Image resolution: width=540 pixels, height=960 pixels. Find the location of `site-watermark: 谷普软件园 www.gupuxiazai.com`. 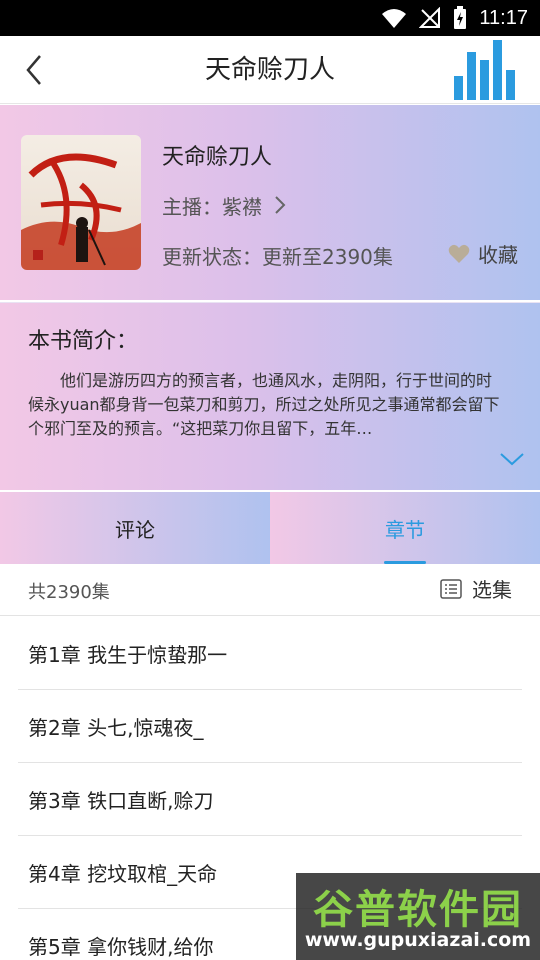

site-watermark: 谷普软件园 www.gupuxiazai.com is located at coordinates (418, 916).